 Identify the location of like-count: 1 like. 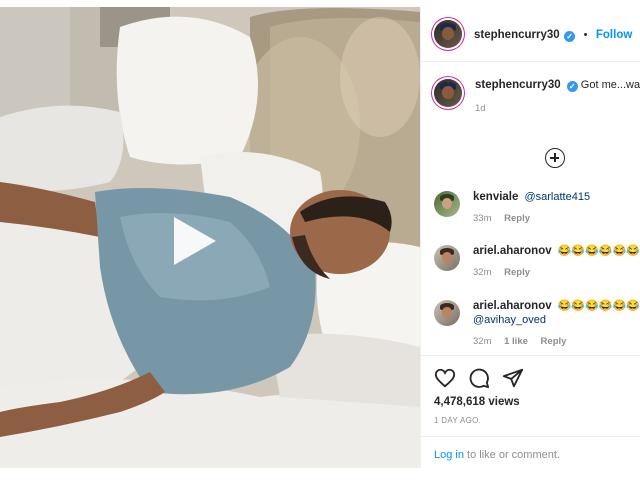
(516, 341).